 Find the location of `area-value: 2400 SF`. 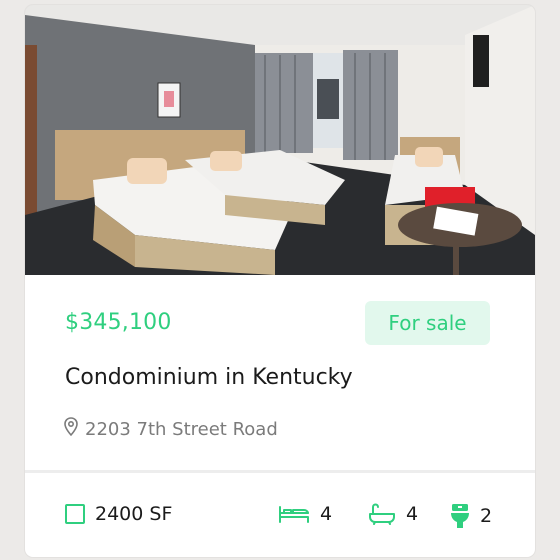

area-value: 2400 SF is located at coordinates (134, 514).